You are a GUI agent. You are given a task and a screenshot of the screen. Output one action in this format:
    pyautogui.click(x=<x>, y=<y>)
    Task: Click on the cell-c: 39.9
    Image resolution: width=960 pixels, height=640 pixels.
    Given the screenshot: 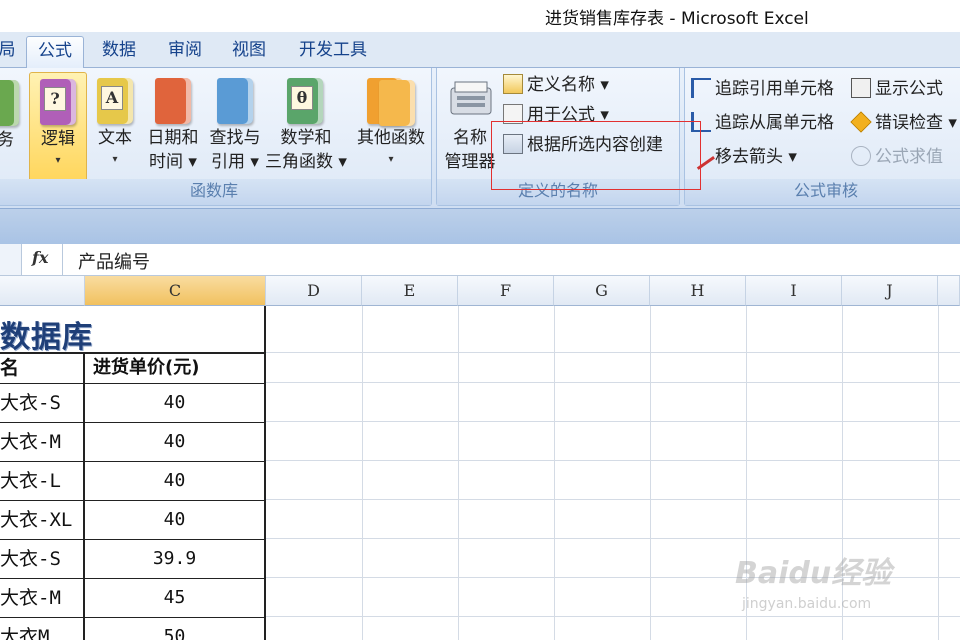 What is the action you would take?
    pyautogui.click(x=175, y=559)
    